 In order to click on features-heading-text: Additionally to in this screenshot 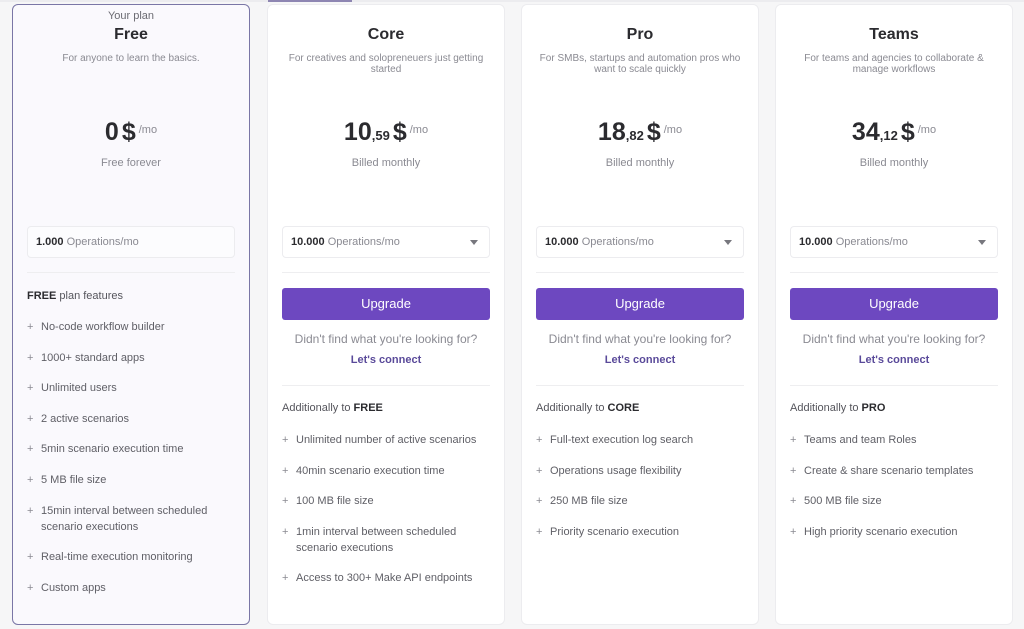, I will do `click(826, 408)`.